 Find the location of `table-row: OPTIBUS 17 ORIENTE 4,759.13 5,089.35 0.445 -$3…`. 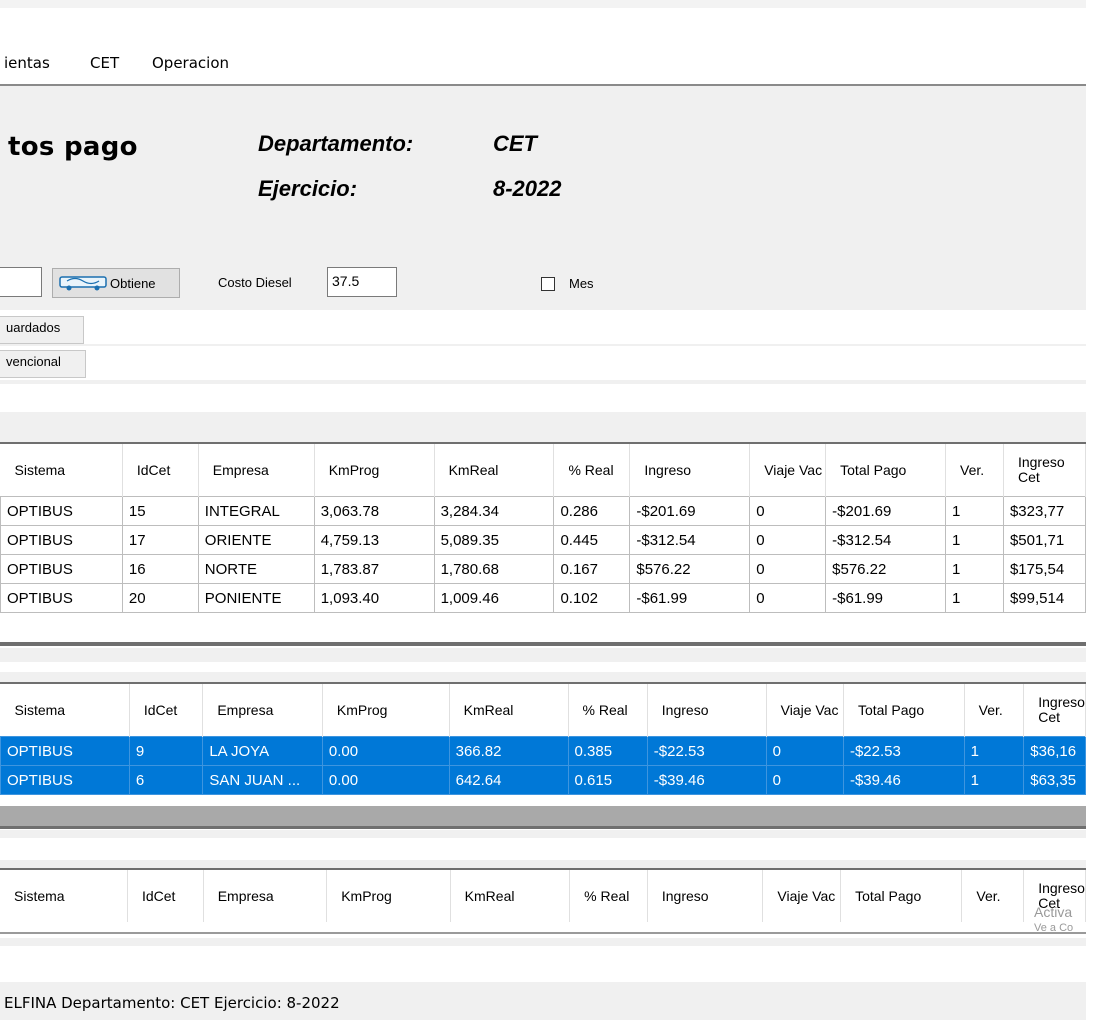

table-row: OPTIBUS 17 ORIENTE 4,759.13 5,089.35 0.445 -$3… is located at coordinates (543, 540).